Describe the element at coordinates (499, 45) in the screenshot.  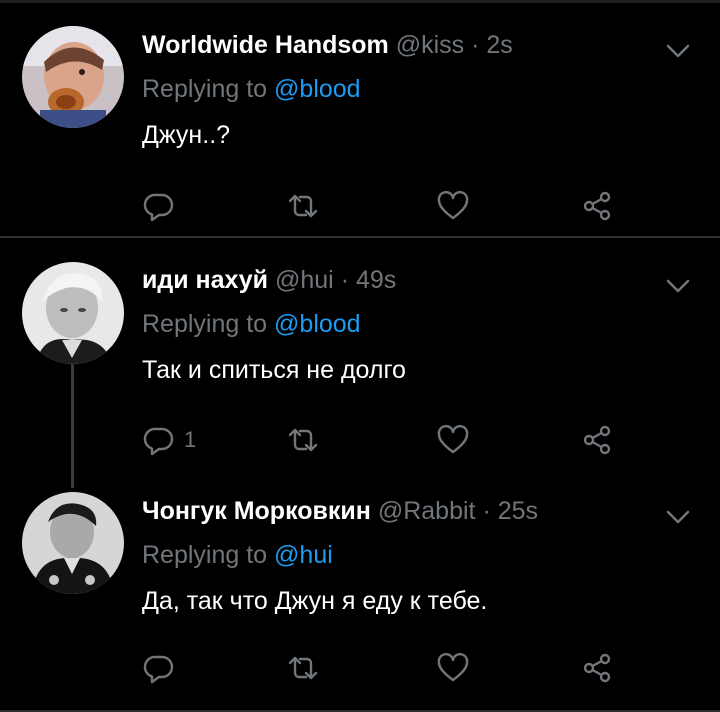
I see `timestamp: 2s` at that location.